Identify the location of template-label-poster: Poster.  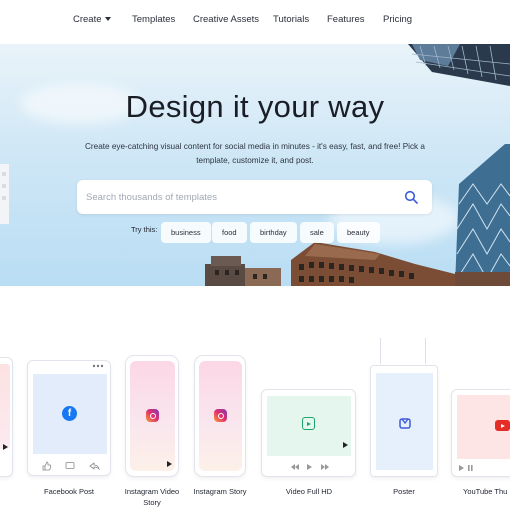
(404, 491).